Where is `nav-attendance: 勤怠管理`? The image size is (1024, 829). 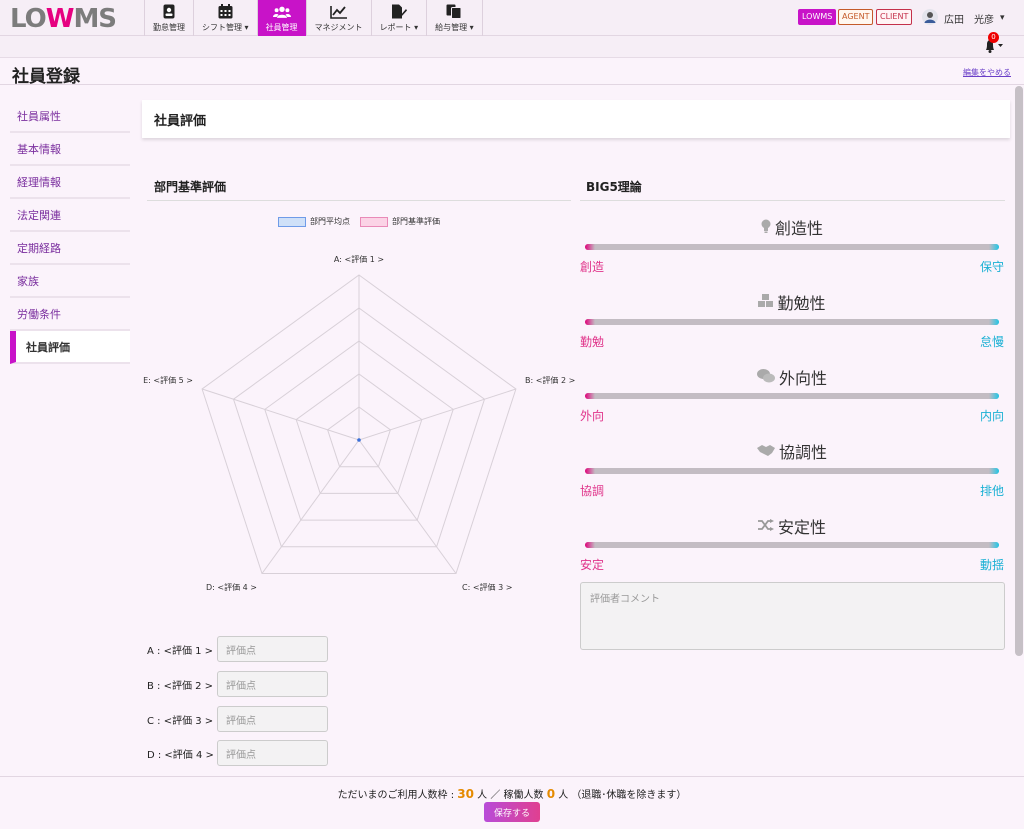
nav-attendance: 勤怠管理 is located at coordinates (168, 18).